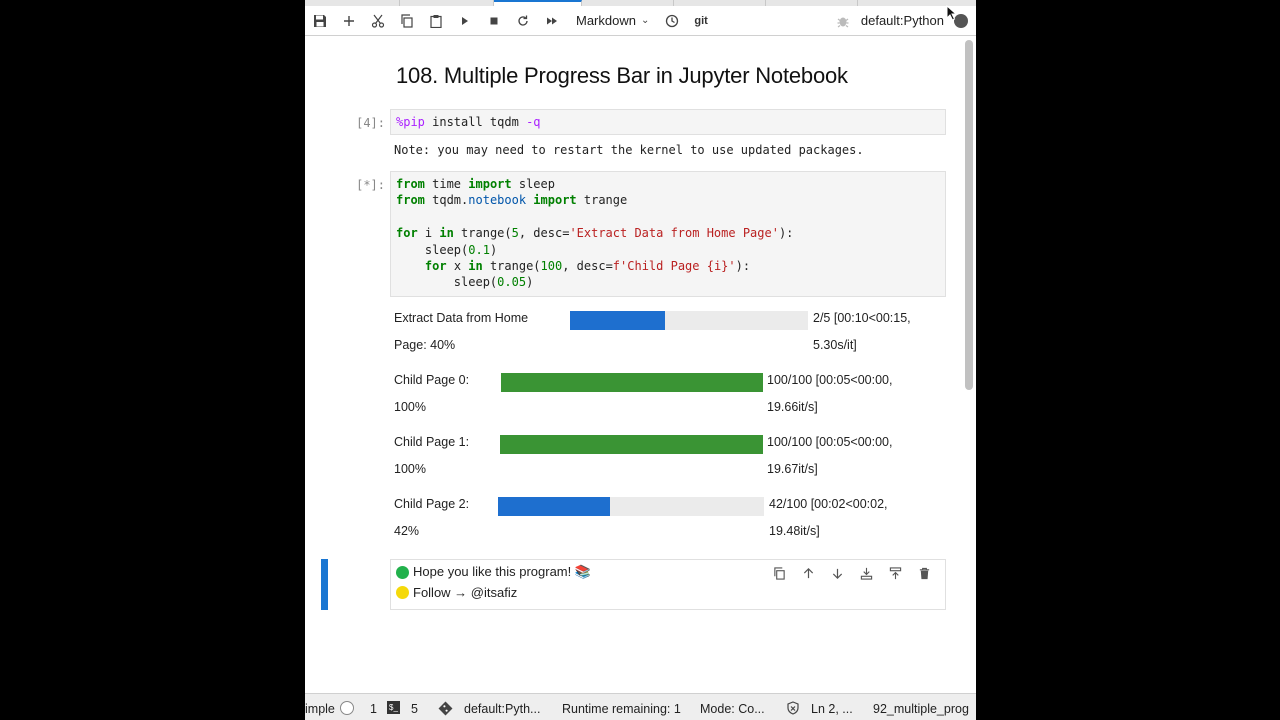 The image size is (1280, 720). I want to click on markdown-text: Hope you like this program! 📚, so click(502, 571).